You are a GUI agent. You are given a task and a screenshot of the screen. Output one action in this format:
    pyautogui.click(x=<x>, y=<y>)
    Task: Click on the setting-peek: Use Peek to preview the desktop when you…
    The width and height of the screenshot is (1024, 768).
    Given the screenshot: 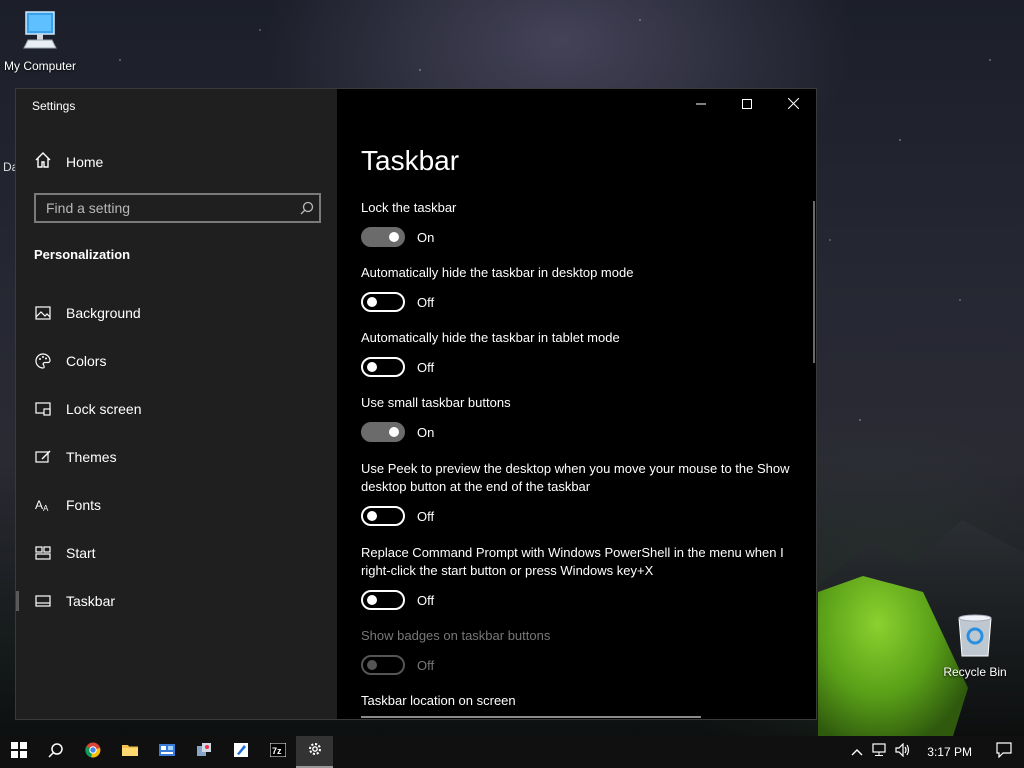 What is the action you would take?
    pyautogui.click(x=581, y=493)
    